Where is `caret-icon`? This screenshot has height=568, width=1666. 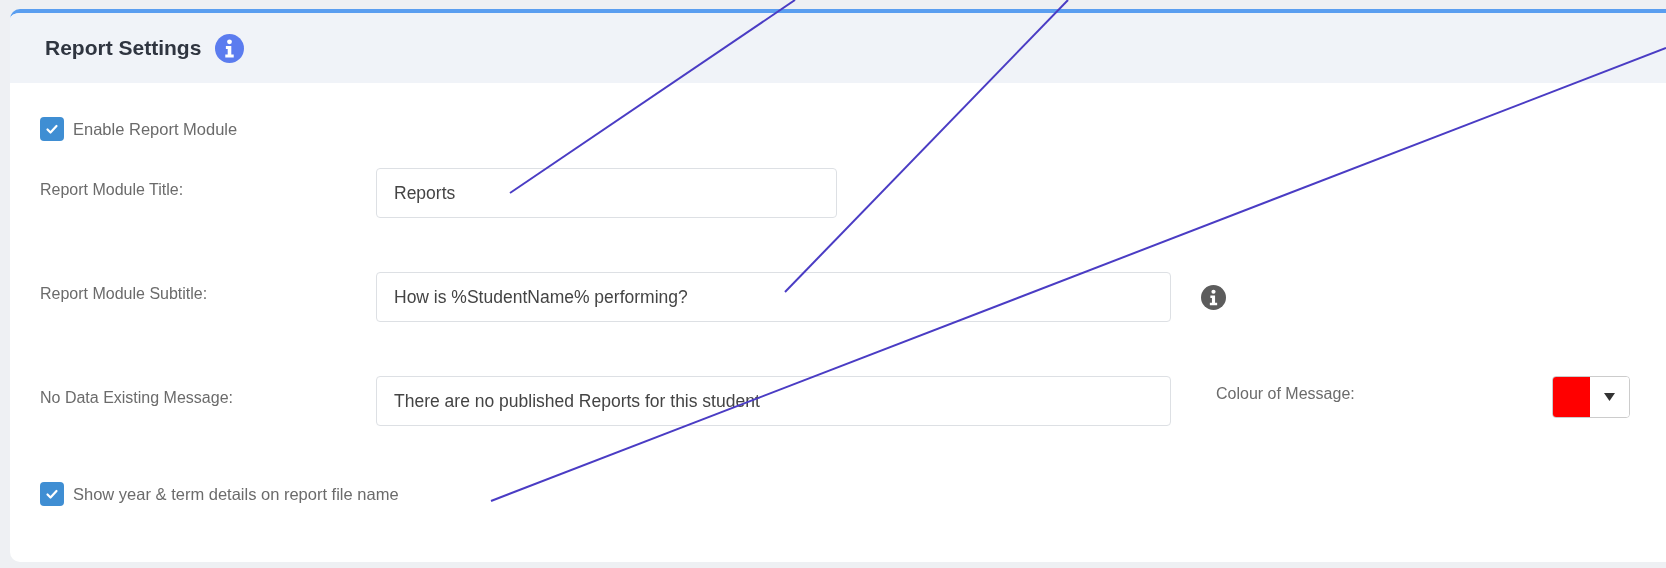 caret-icon is located at coordinates (1609, 396).